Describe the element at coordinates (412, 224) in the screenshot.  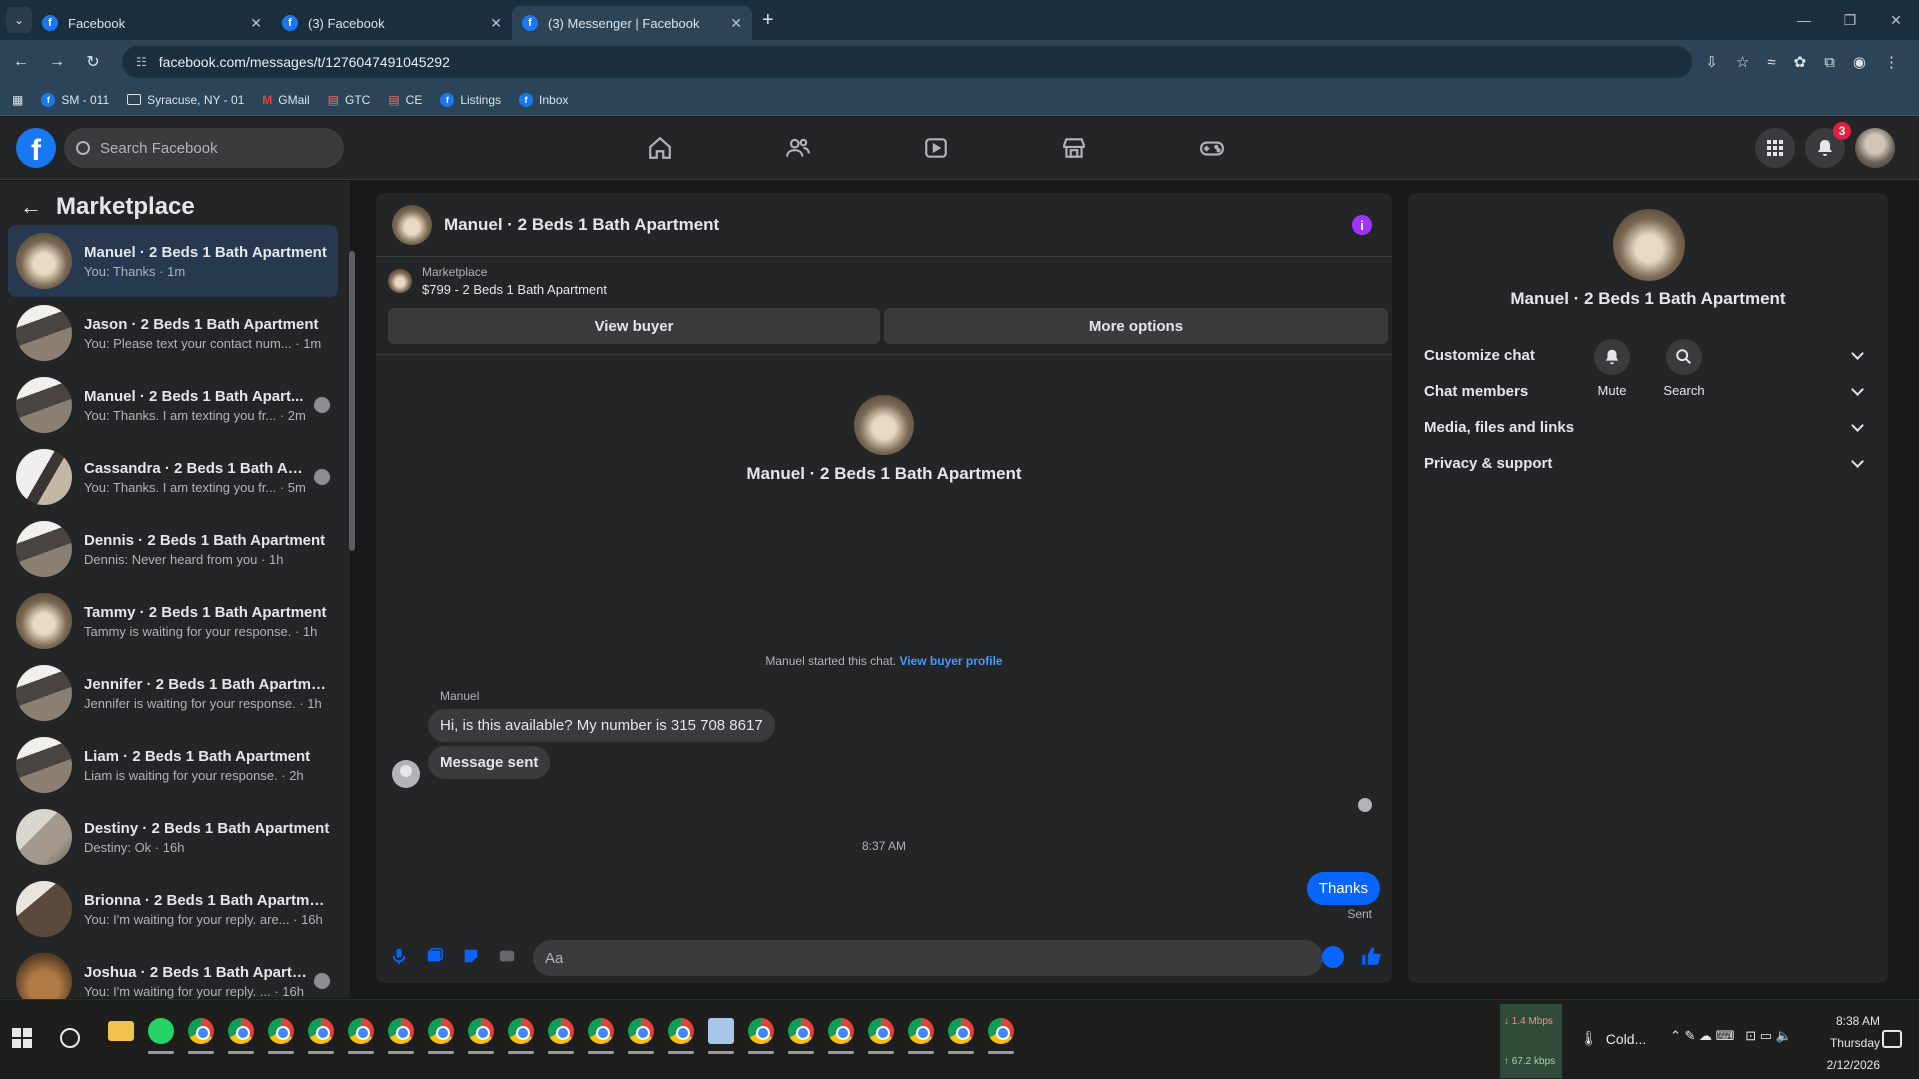
I see `chat-avatar` at that location.